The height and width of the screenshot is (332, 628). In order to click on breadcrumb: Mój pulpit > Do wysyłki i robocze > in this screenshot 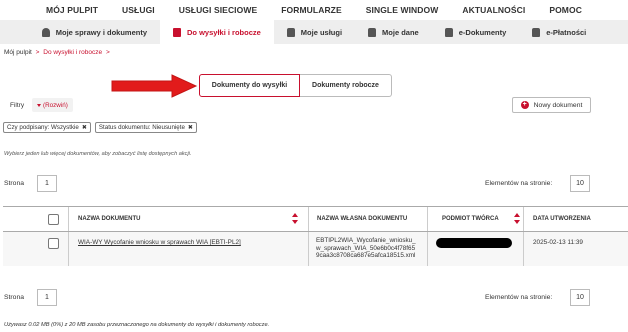, I will do `click(58, 52)`.